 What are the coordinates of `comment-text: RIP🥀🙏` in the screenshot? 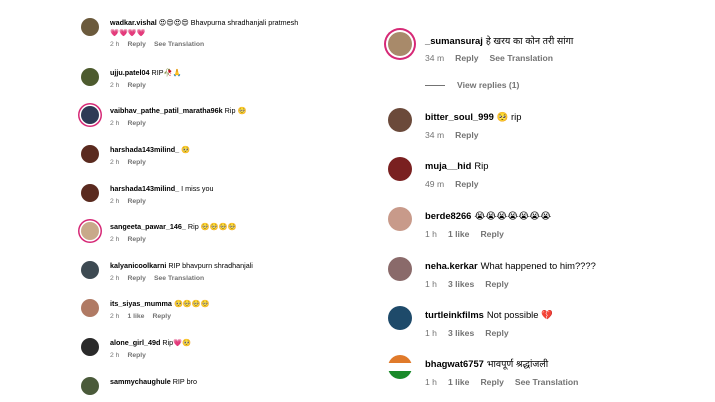 It's located at (166, 72).